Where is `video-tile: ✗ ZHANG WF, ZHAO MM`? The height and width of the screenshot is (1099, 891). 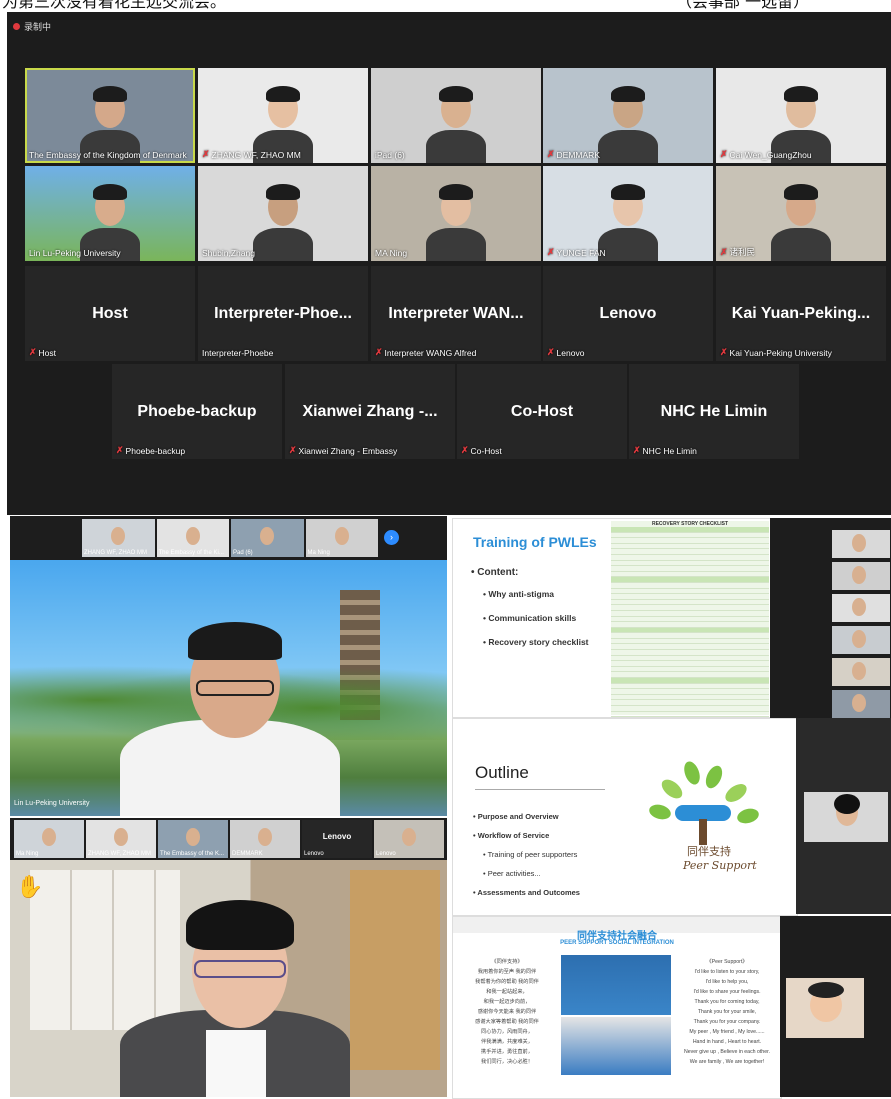
video-tile: ✗ ZHANG WF, ZHAO MM is located at coordinates (283, 115).